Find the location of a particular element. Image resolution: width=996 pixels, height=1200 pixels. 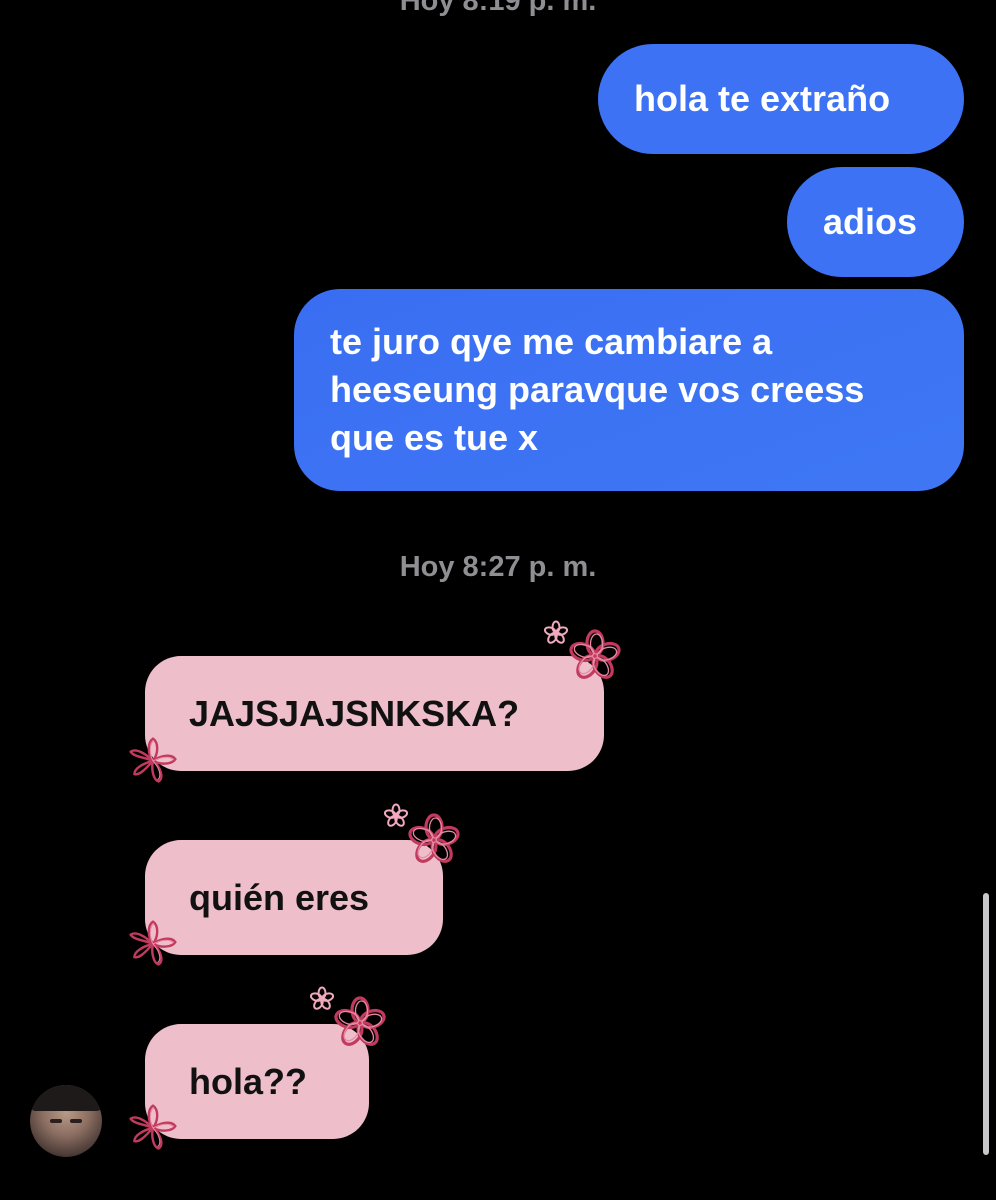

sent-message-line: heeseung paravque vos creess is located at coordinates (597, 389).